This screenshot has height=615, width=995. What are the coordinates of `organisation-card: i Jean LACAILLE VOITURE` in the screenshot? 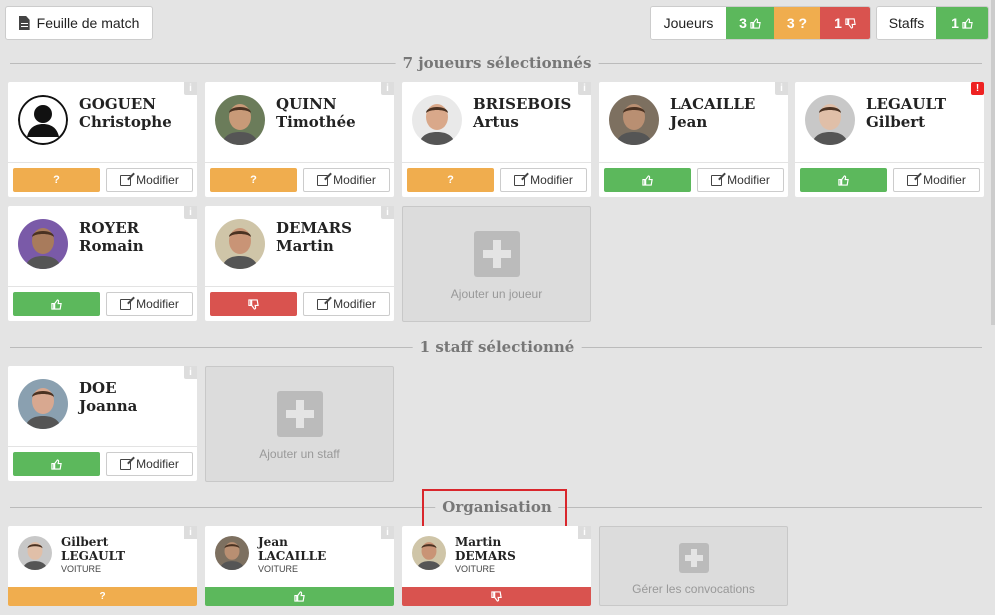 It's located at (299, 566).